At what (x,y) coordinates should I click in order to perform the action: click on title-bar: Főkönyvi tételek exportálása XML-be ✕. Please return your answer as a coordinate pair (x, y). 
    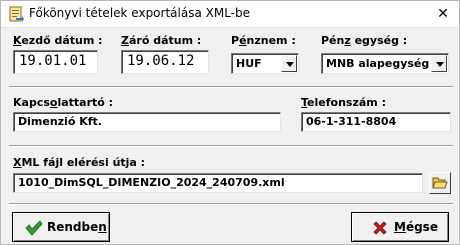
    Looking at the image, I should click on (230, 14).